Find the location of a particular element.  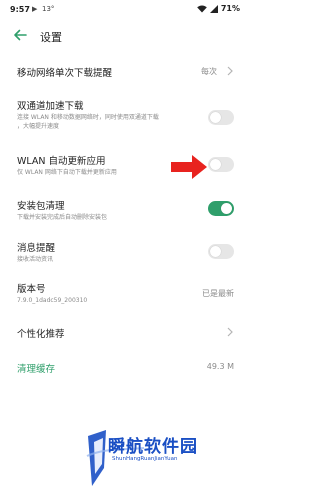

row-title: 个性化推荐 is located at coordinates (41, 334).